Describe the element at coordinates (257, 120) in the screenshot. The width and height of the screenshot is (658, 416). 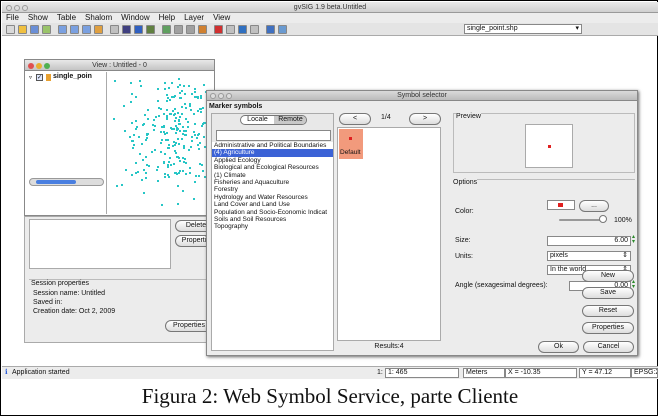
I see `tab-locale: Locale` at that location.